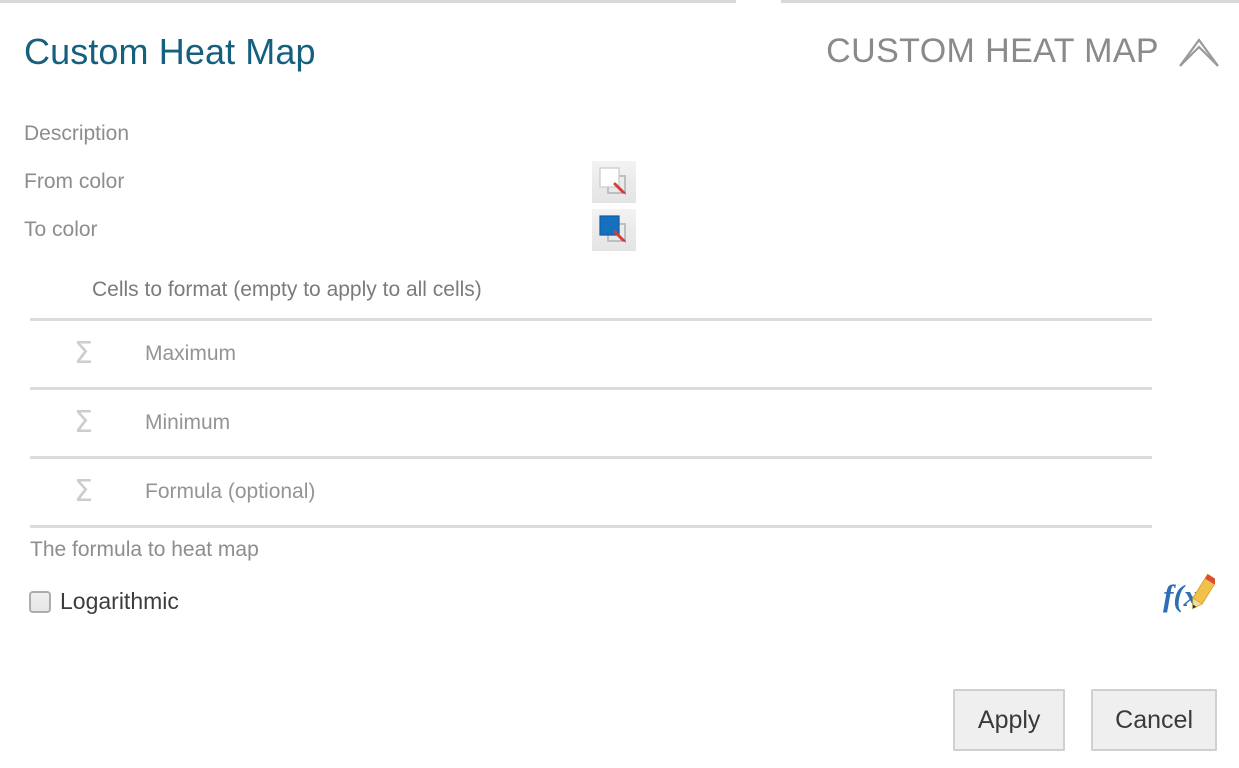  What do you see at coordinates (40, 601) in the screenshot?
I see `logarithmic-checkbox` at bounding box center [40, 601].